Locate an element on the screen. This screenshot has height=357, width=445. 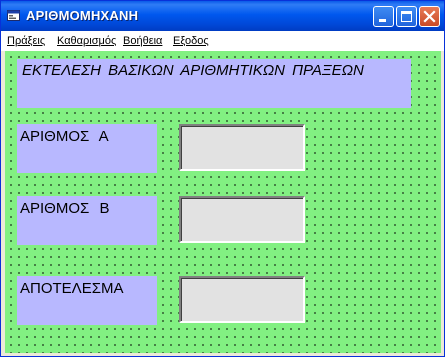
menu-item-voitheia: Βοήθεια is located at coordinates (142, 41).